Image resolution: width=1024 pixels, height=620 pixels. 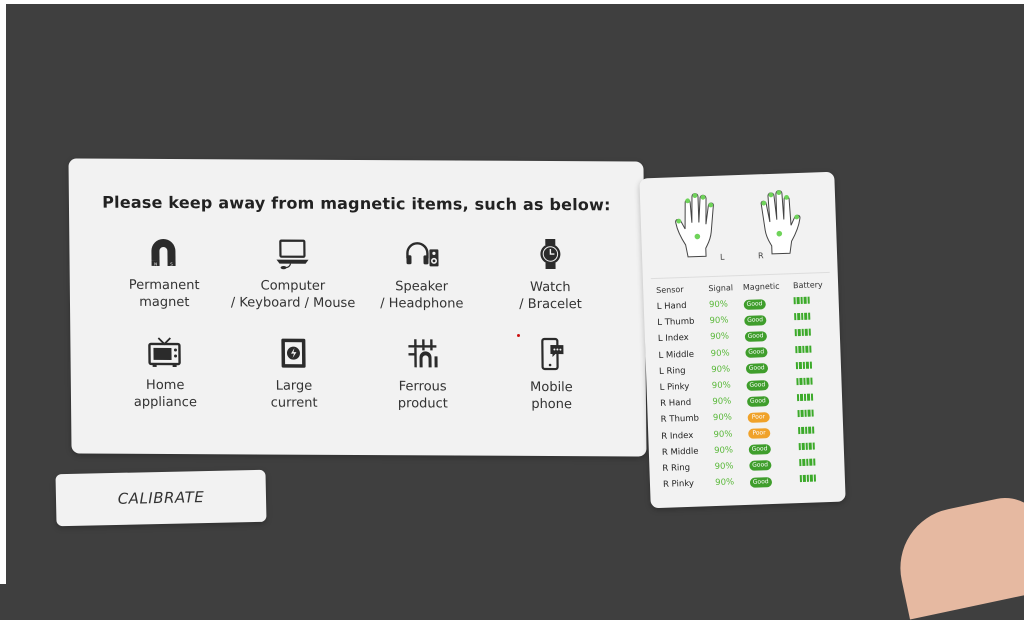 What do you see at coordinates (512, 2) in the screenshot?
I see `window-edge-top` at bounding box center [512, 2].